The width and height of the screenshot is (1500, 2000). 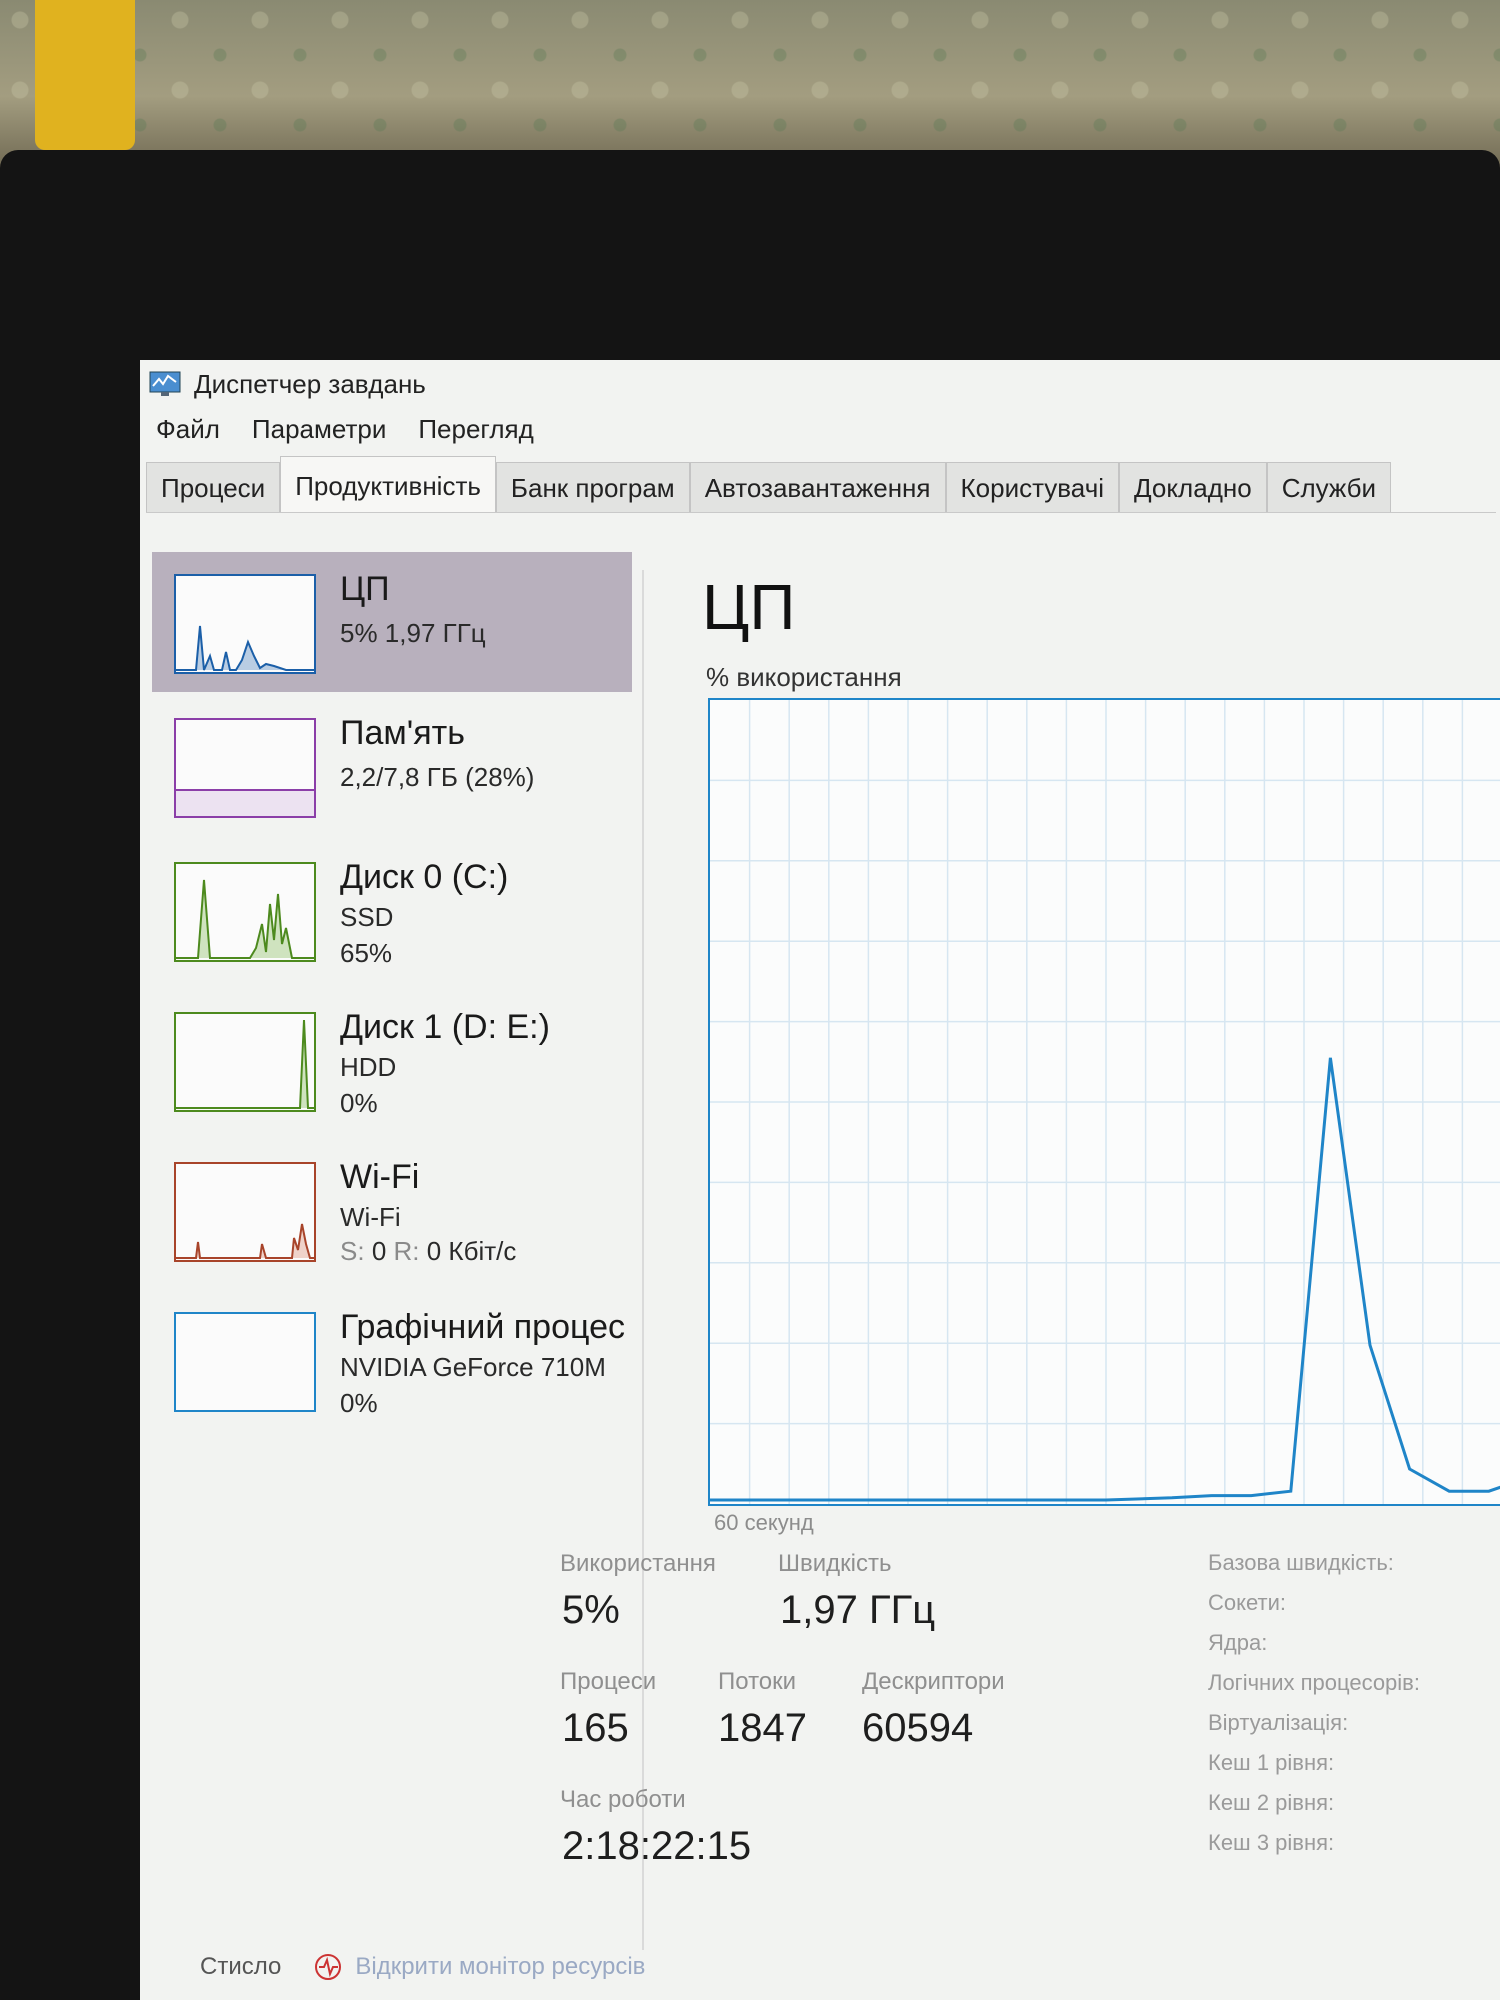 I want to click on sidebar-item-disk1: Диск 1 (D: E:) HDD 0%, so click(x=392, y=1060).